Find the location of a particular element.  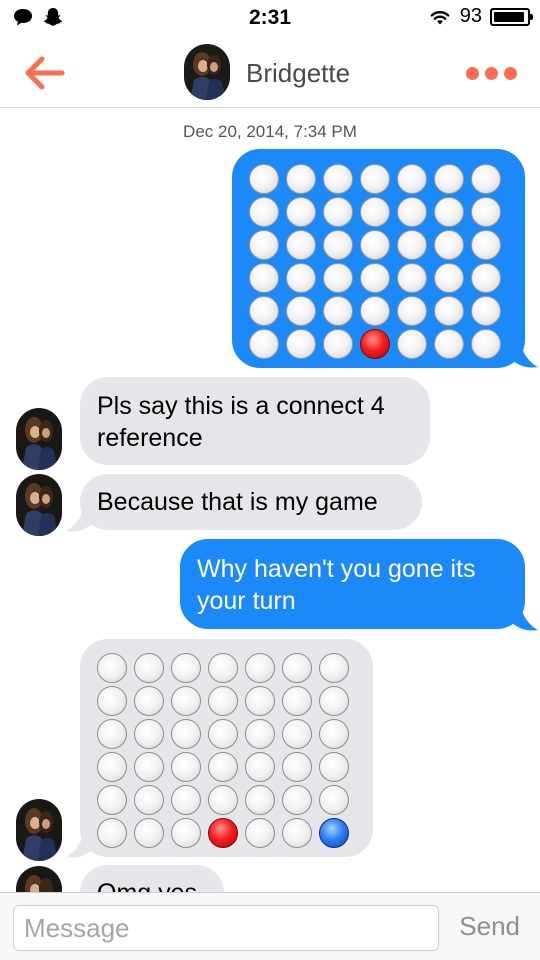

sent-board-message is located at coordinates (378, 258).